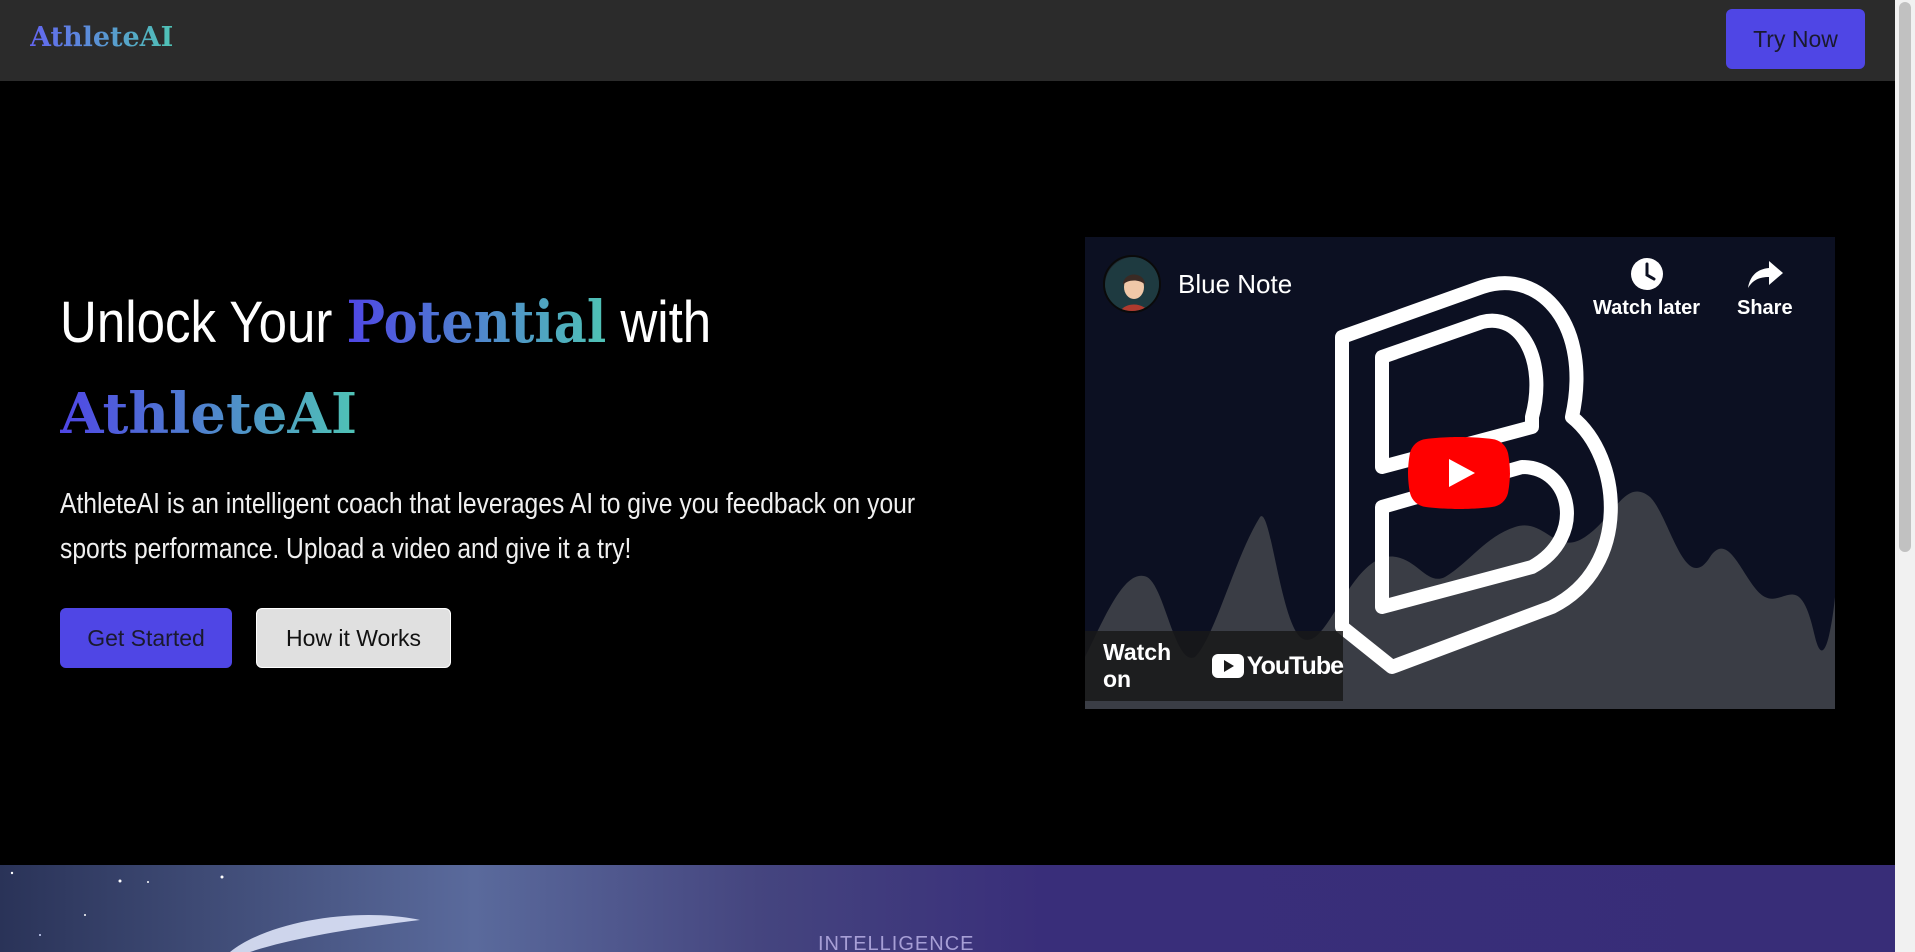 Image resolution: width=1915 pixels, height=952 pixels. I want to click on navbar: AthleteAI Try Now, so click(947, 40).